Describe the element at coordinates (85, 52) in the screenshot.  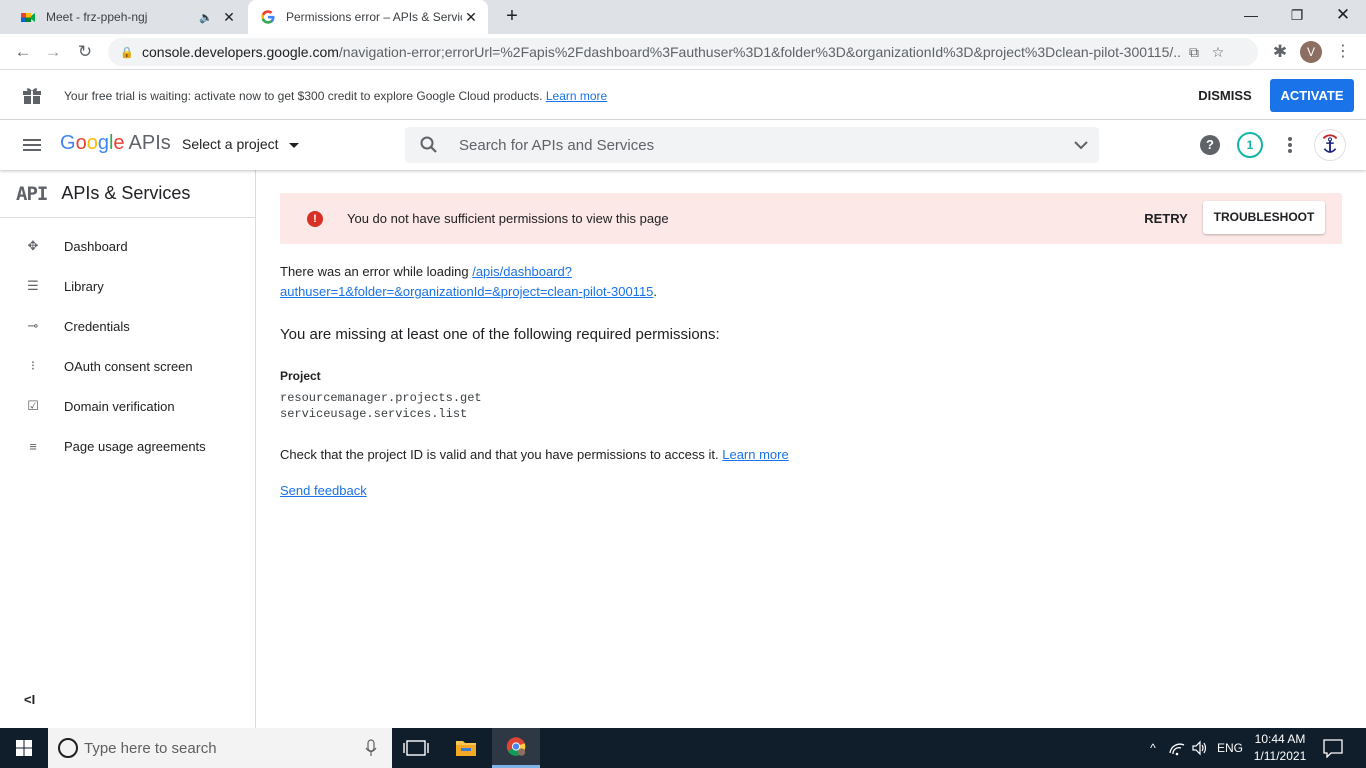
I see `reload-icon: ↻` at that location.